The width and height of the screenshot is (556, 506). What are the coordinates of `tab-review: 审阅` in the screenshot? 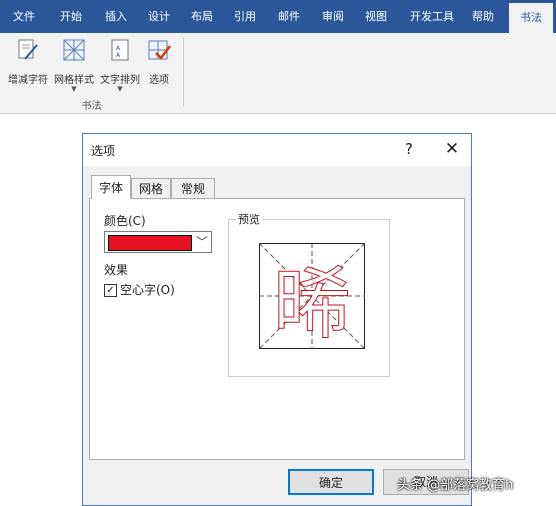 It's located at (333, 17).